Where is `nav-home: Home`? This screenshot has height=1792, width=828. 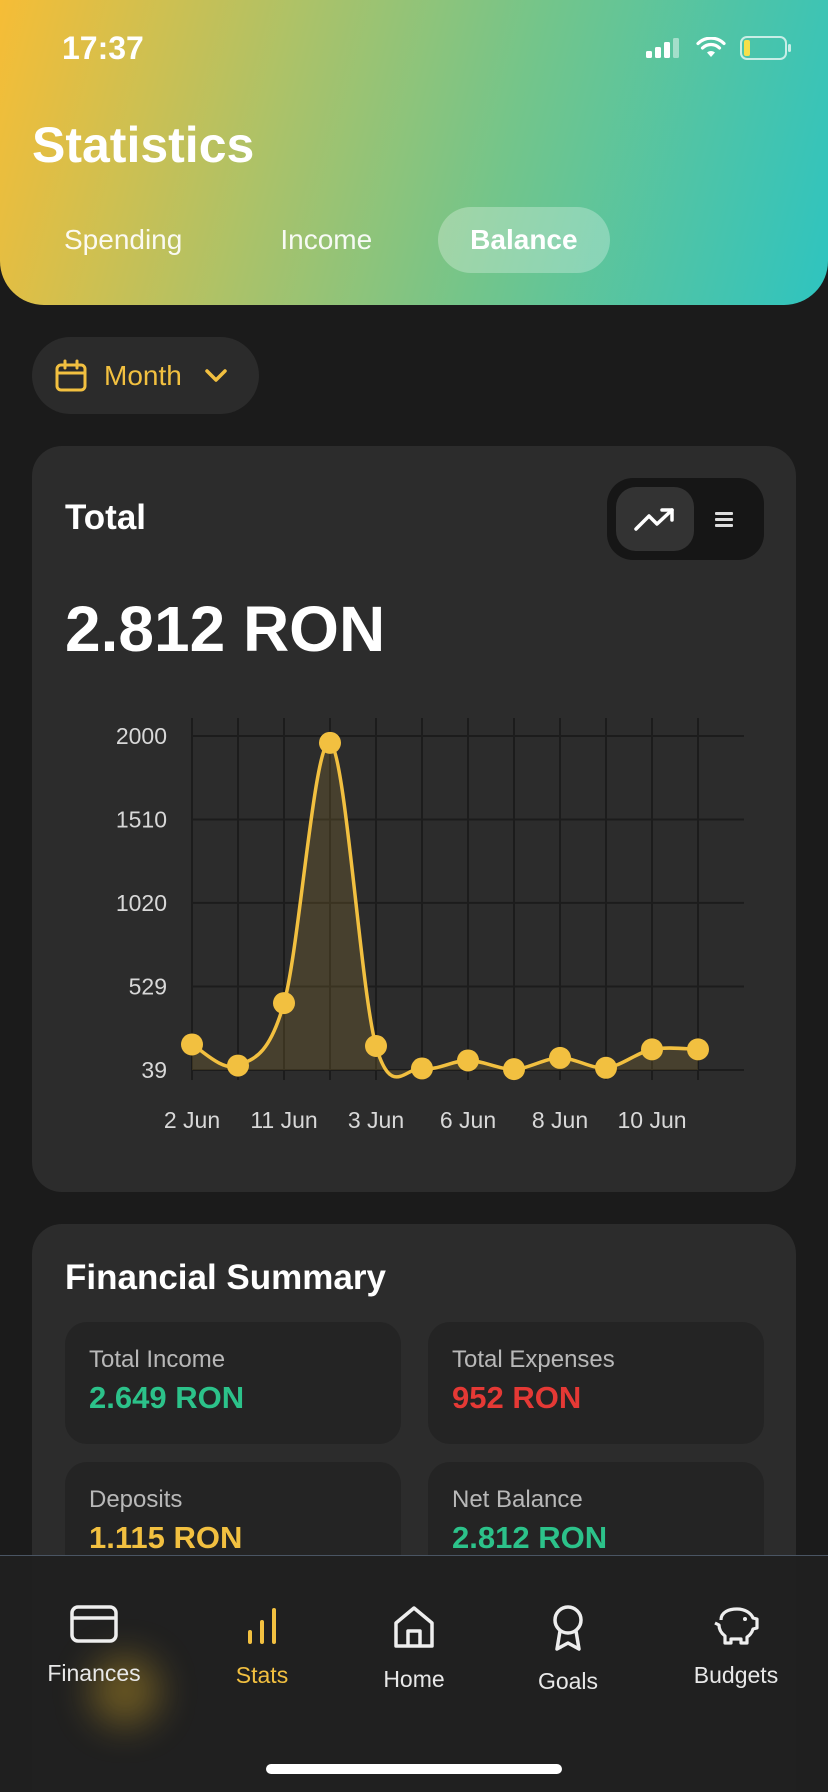 nav-home: Home is located at coordinates (414, 1648).